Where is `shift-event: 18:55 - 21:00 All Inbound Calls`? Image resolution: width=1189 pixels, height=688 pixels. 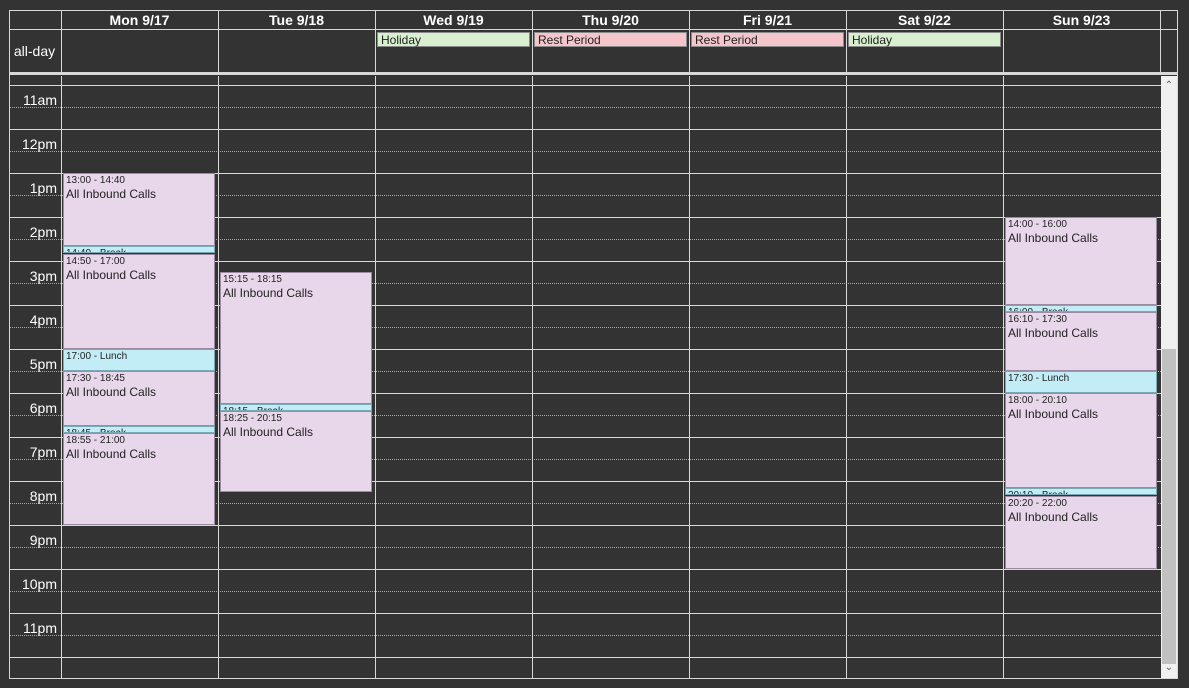 shift-event: 18:55 - 21:00 All Inbound Calls is located at coordinates (139, 479).